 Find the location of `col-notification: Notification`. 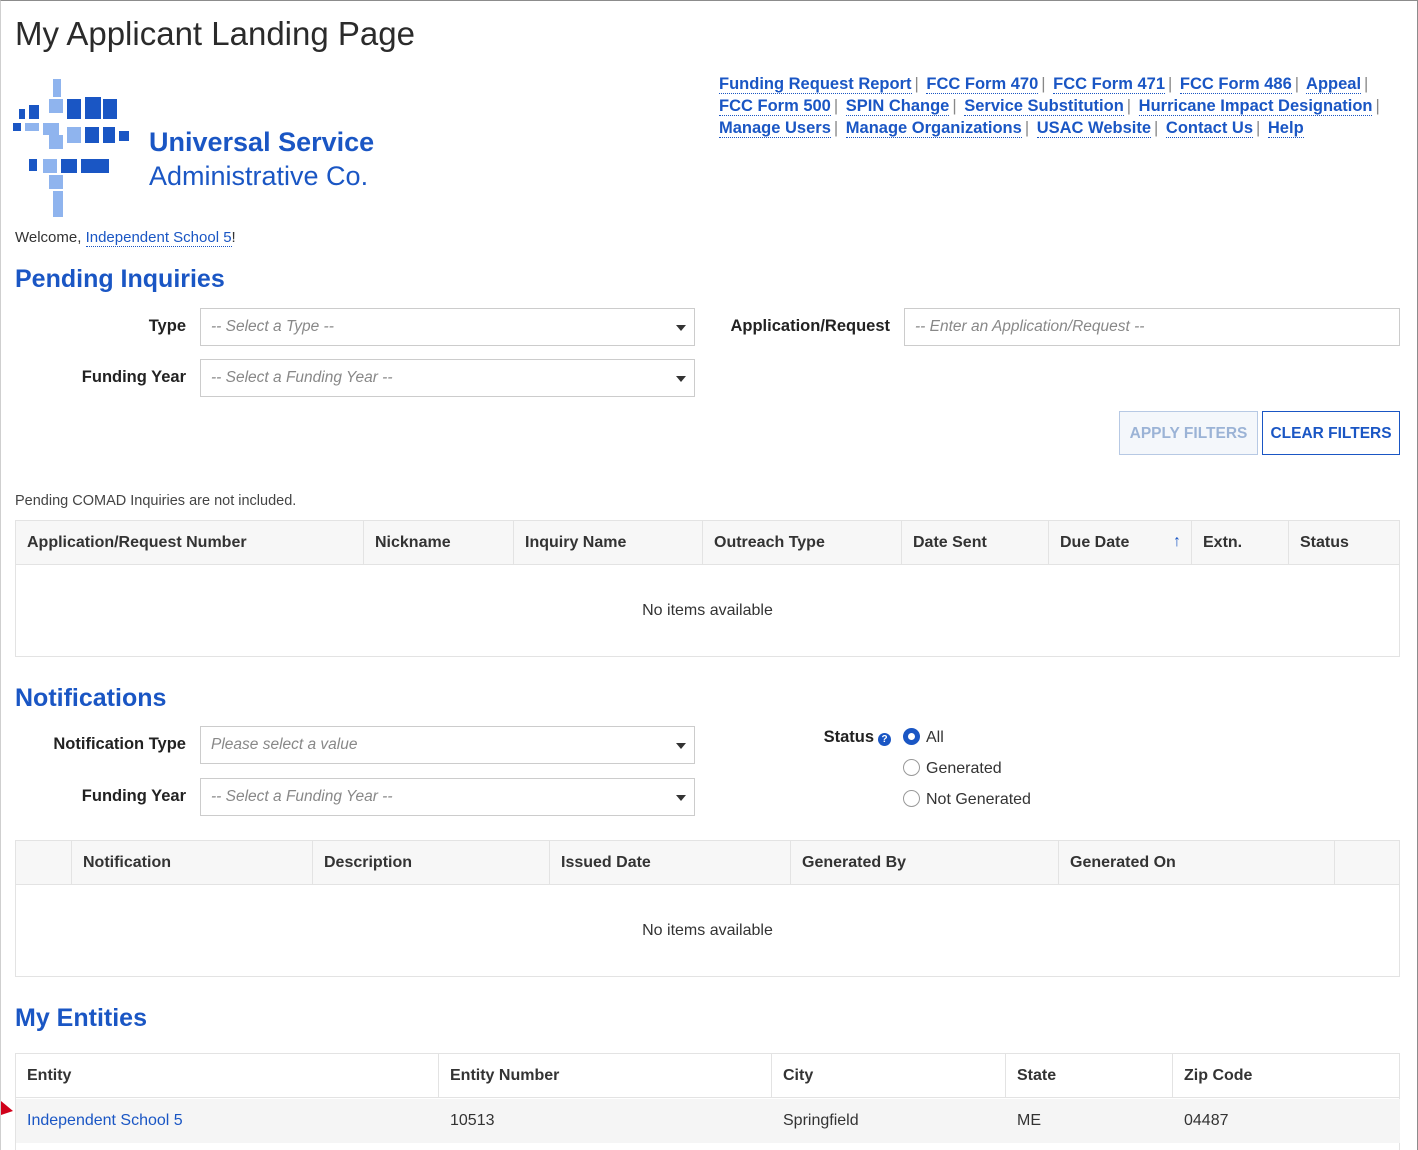

col-notification: Notification is located at coordinates (192, 863).